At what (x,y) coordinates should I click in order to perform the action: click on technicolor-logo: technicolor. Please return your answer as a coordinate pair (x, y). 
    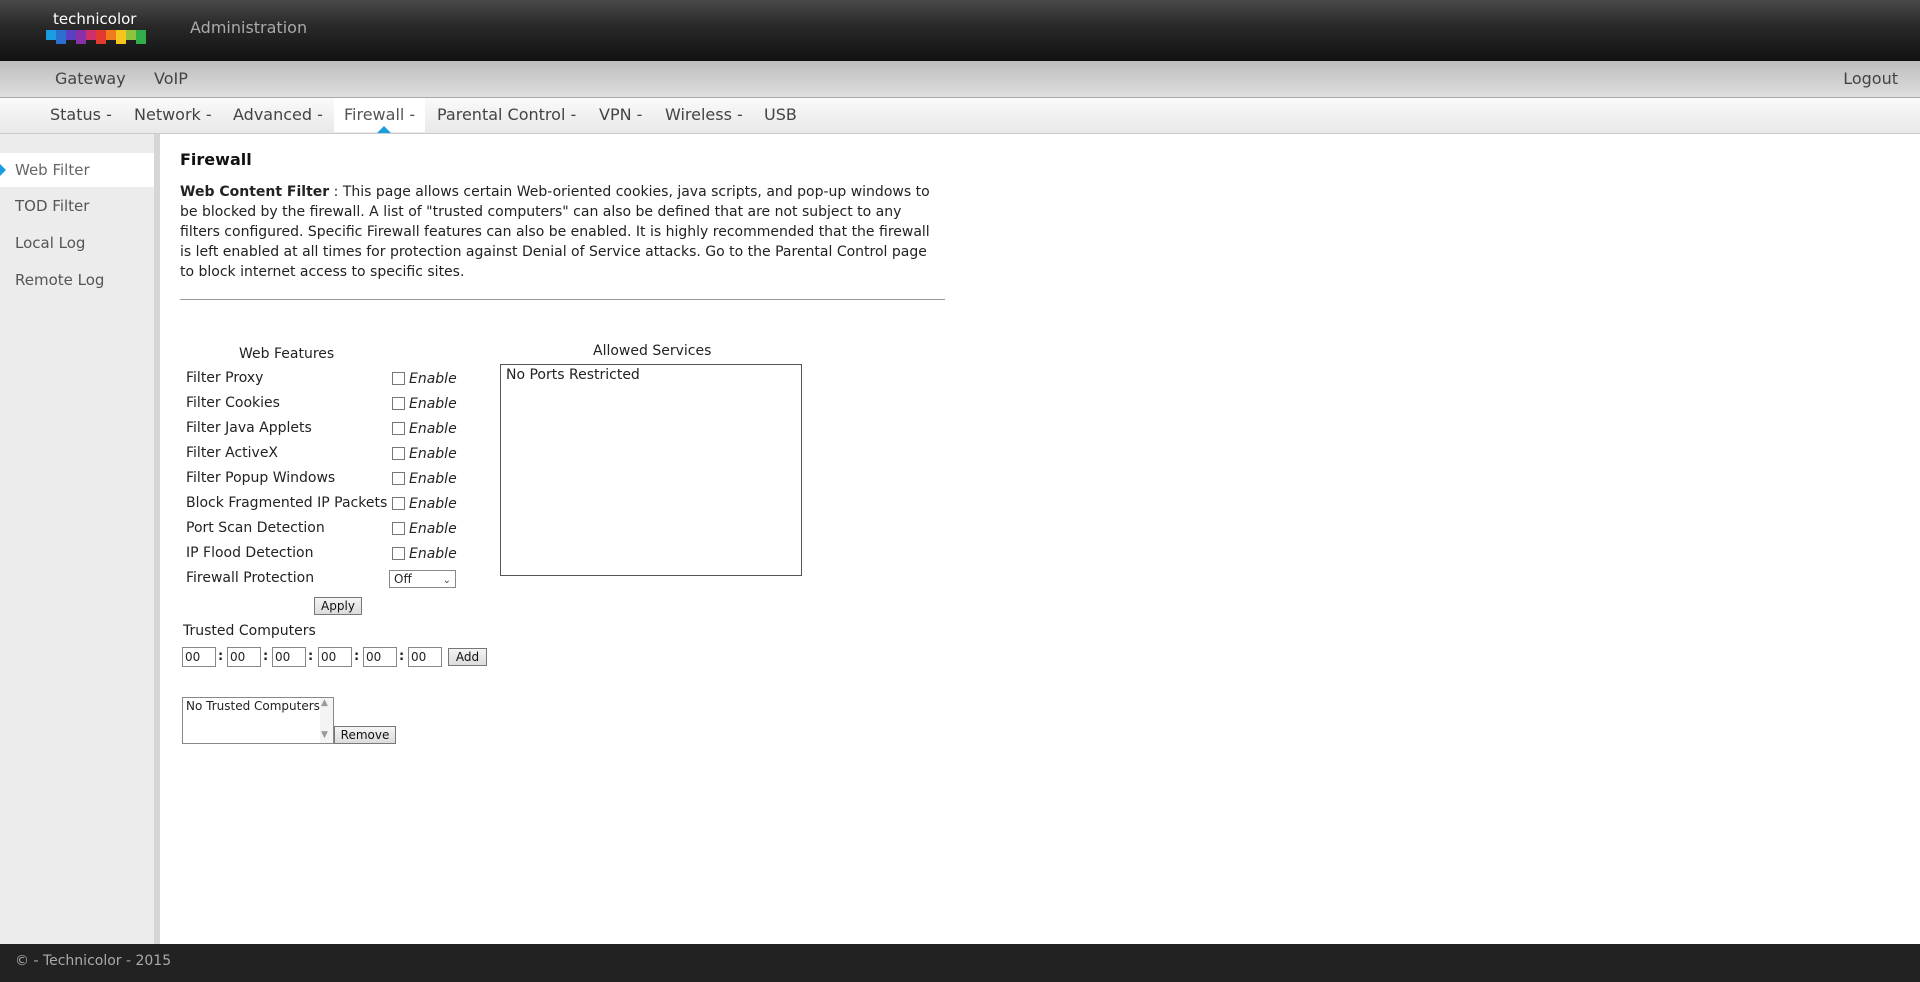
    Looking at the image, I should click on (96, 28).